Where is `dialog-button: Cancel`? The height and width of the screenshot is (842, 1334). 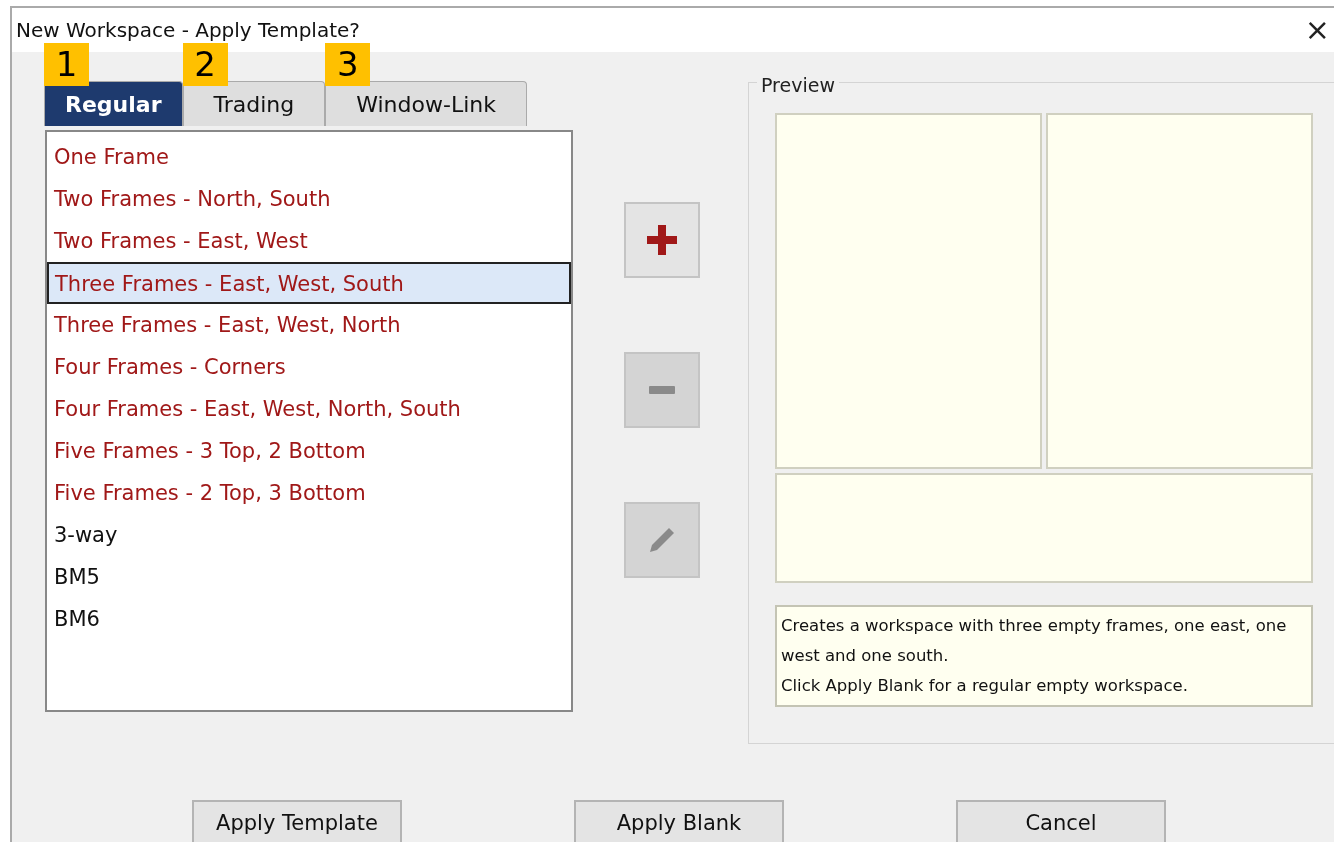 dialog-button: Cancel is located at coordinates (1061, 821).